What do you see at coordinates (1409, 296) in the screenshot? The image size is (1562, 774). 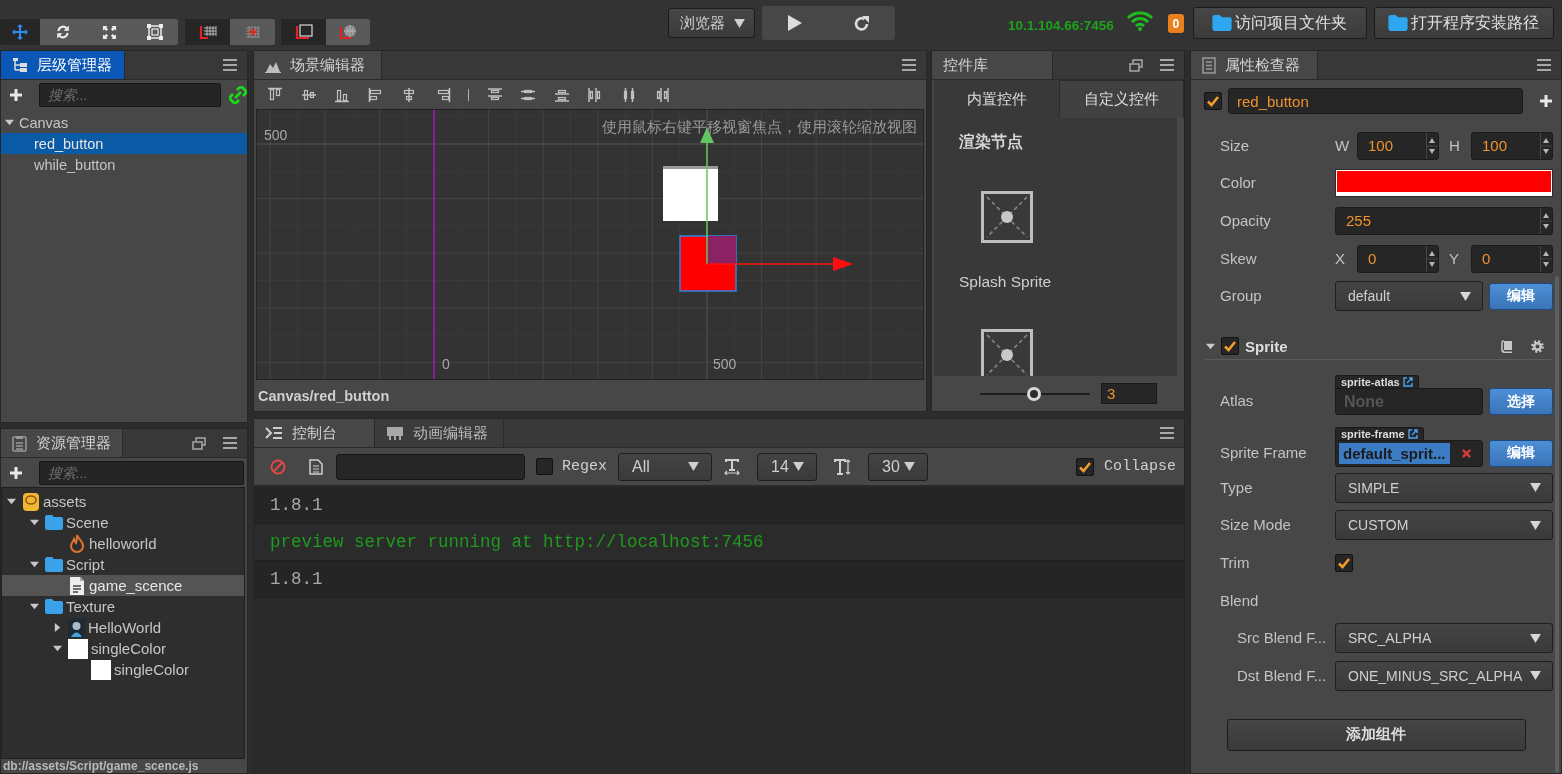 I see `select-field: default` at bounding box center [1409, 296].